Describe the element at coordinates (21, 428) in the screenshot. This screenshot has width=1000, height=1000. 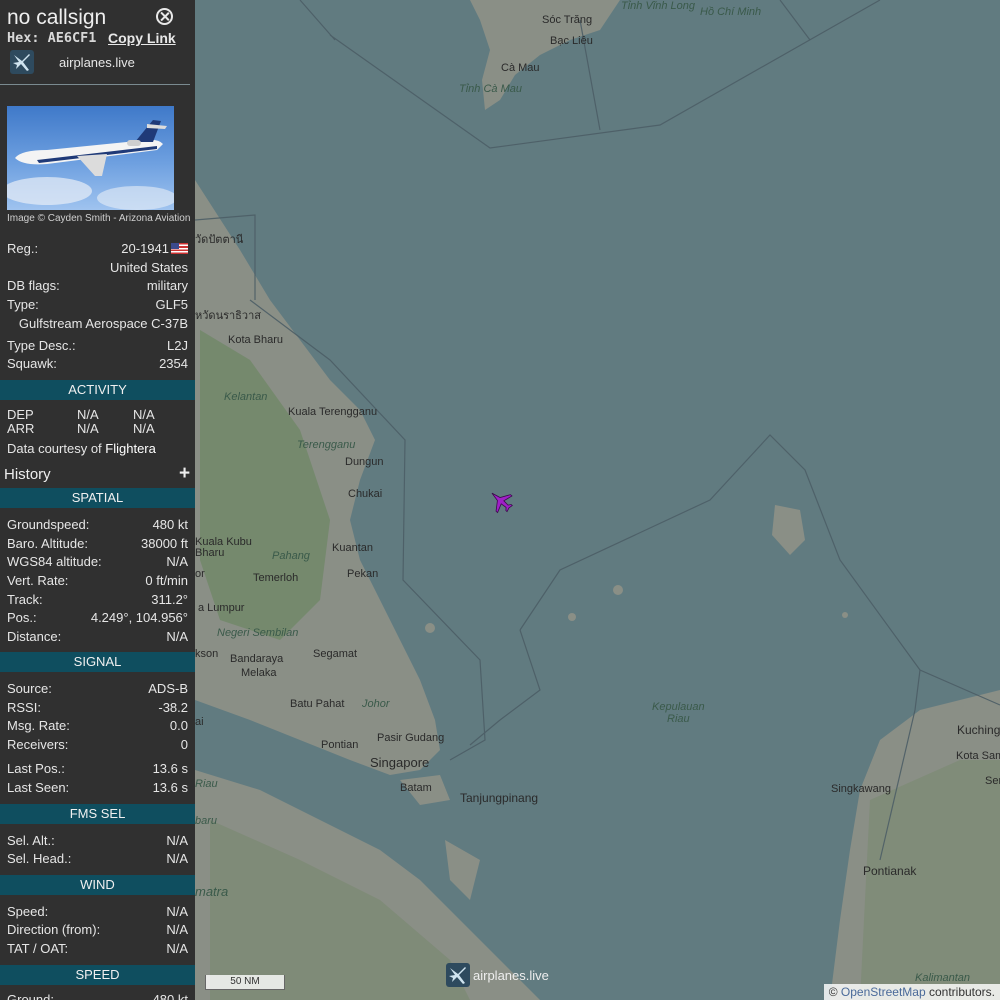
I see `arr-label: ARR` at that location.